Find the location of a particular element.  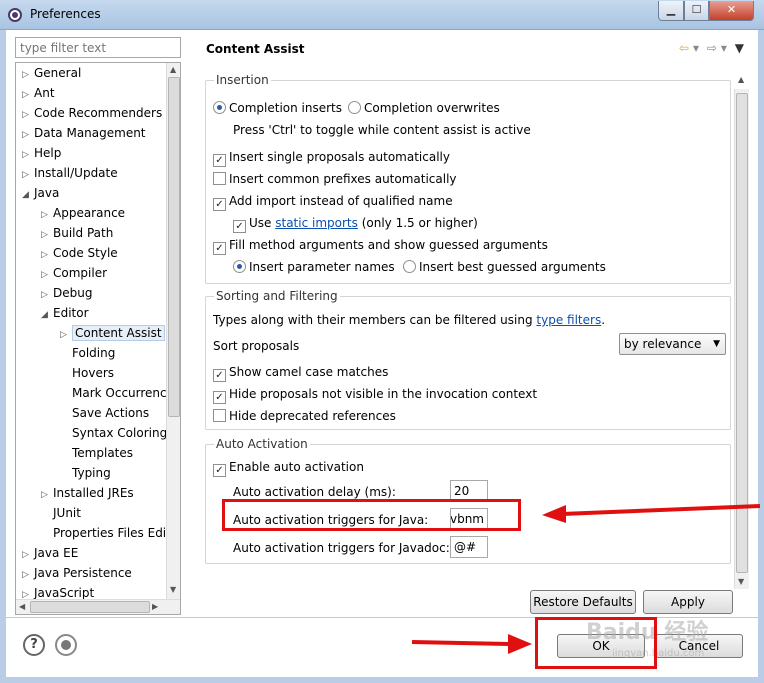

record-icon is located at coordinates (66, 645).